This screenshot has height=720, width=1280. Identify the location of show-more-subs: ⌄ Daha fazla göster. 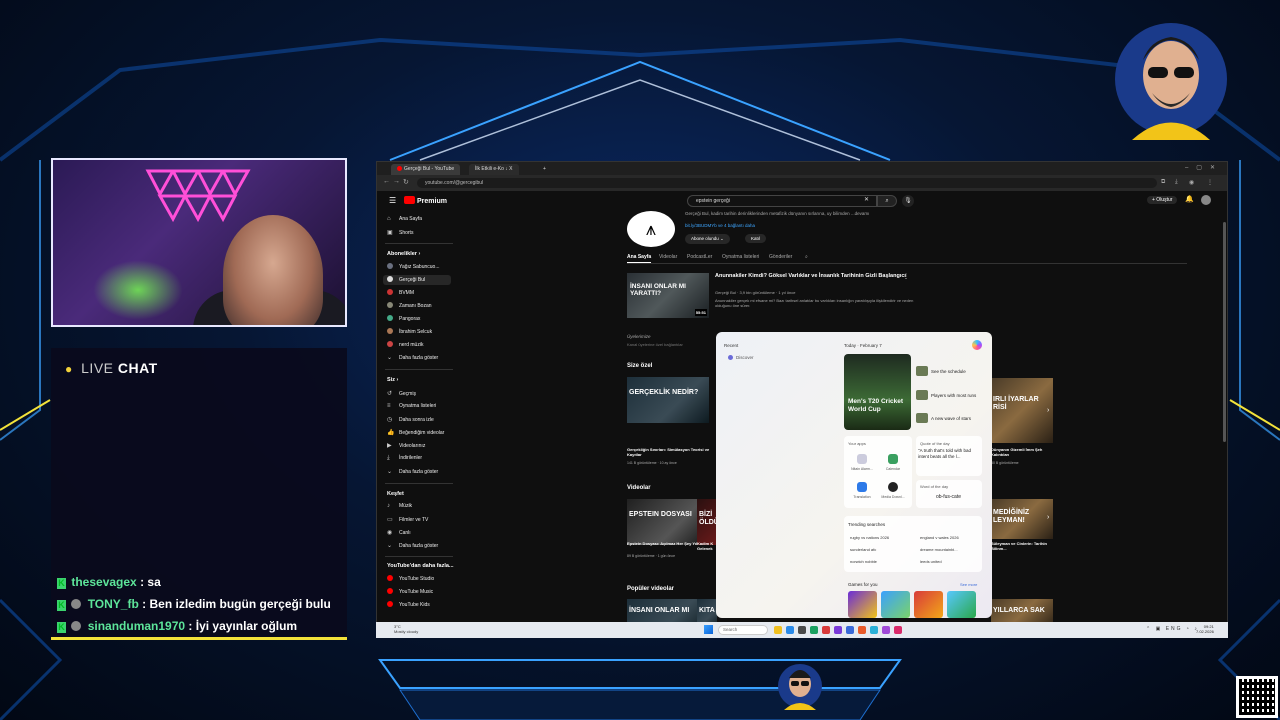
(412, 357).